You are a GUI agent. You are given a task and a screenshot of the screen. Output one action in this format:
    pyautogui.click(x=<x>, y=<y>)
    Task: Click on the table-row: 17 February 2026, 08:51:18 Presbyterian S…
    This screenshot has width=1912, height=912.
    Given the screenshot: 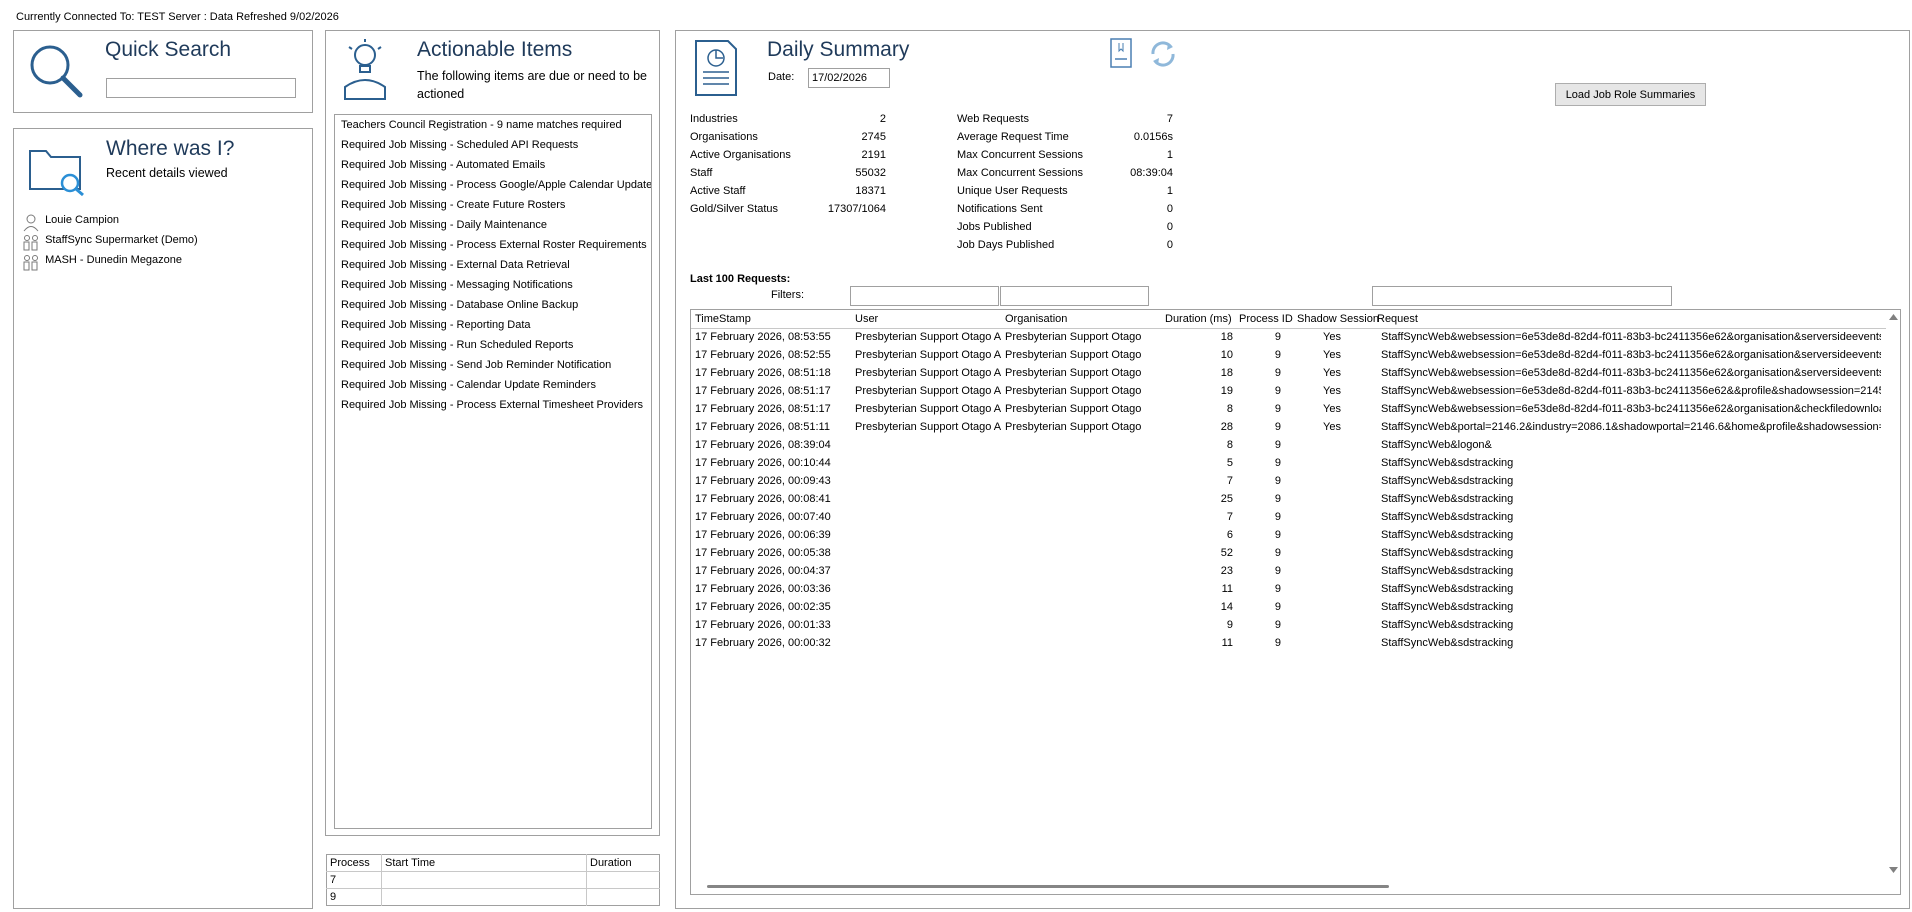 What is the action you would take?
    pyautogui.click(x=1286, y=373)
    